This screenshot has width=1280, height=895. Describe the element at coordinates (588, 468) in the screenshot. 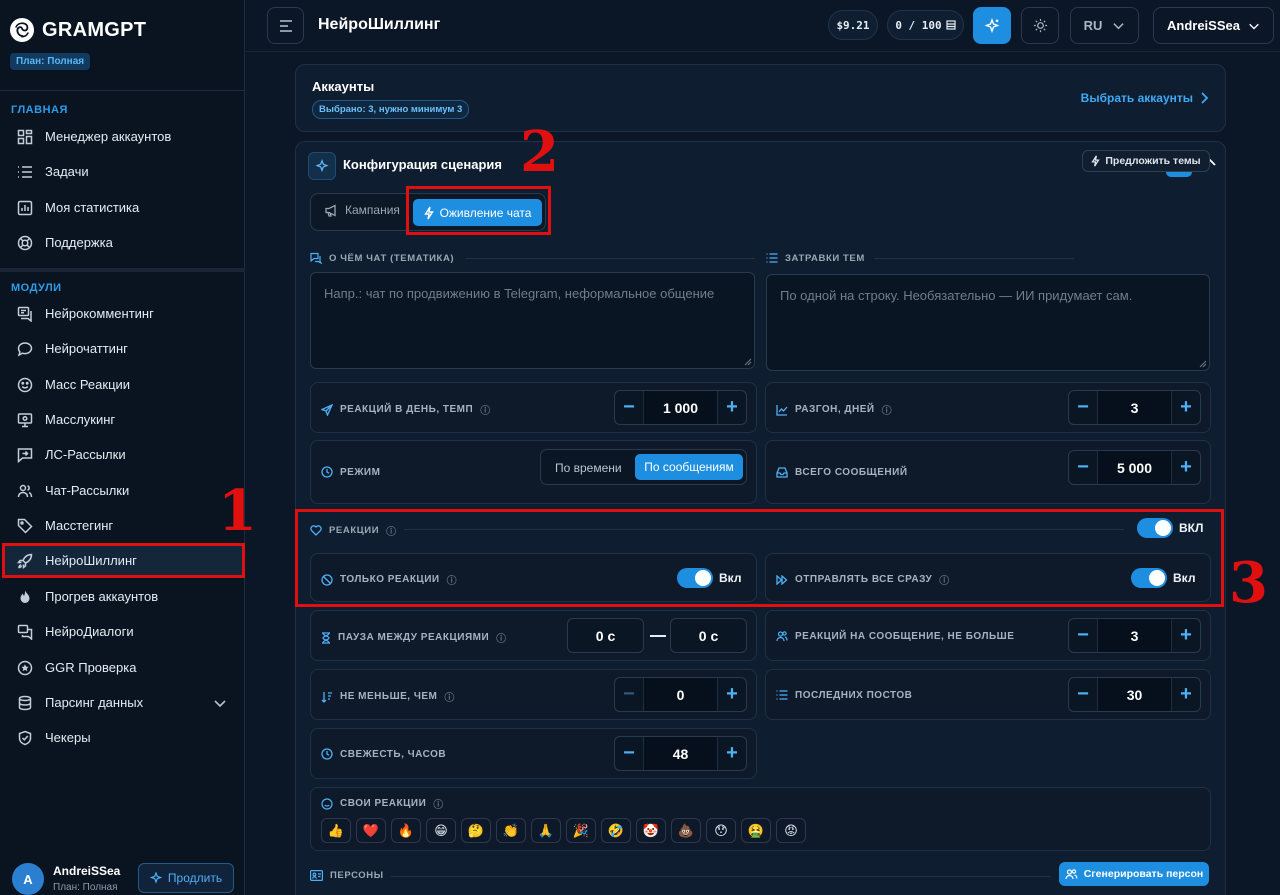

I see `mode-by-time: По времени` at that location.